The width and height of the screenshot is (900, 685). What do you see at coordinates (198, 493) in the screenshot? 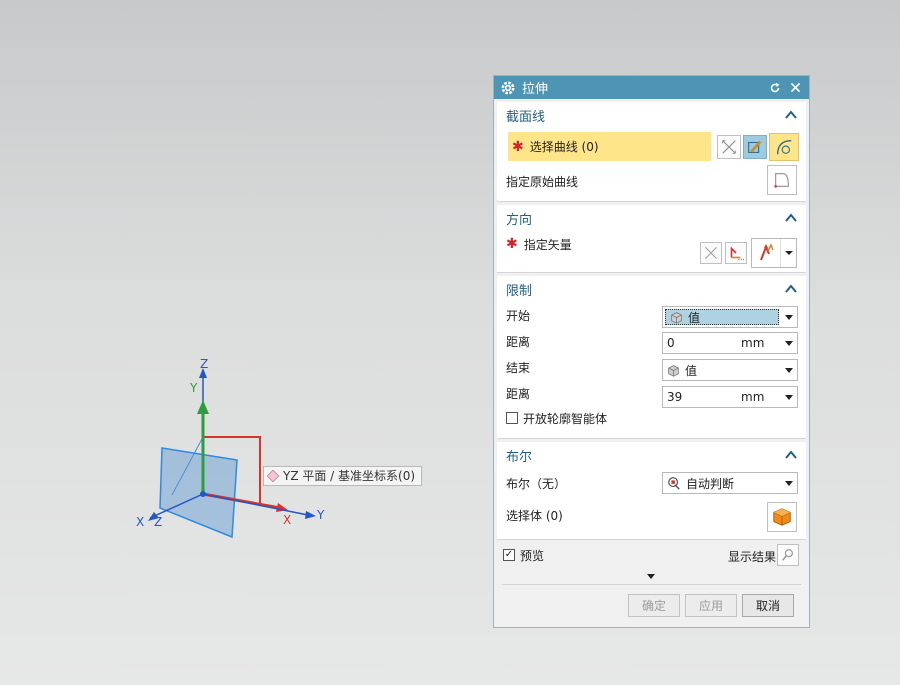
I see `yz-plane` at bounding box center [198, 493].